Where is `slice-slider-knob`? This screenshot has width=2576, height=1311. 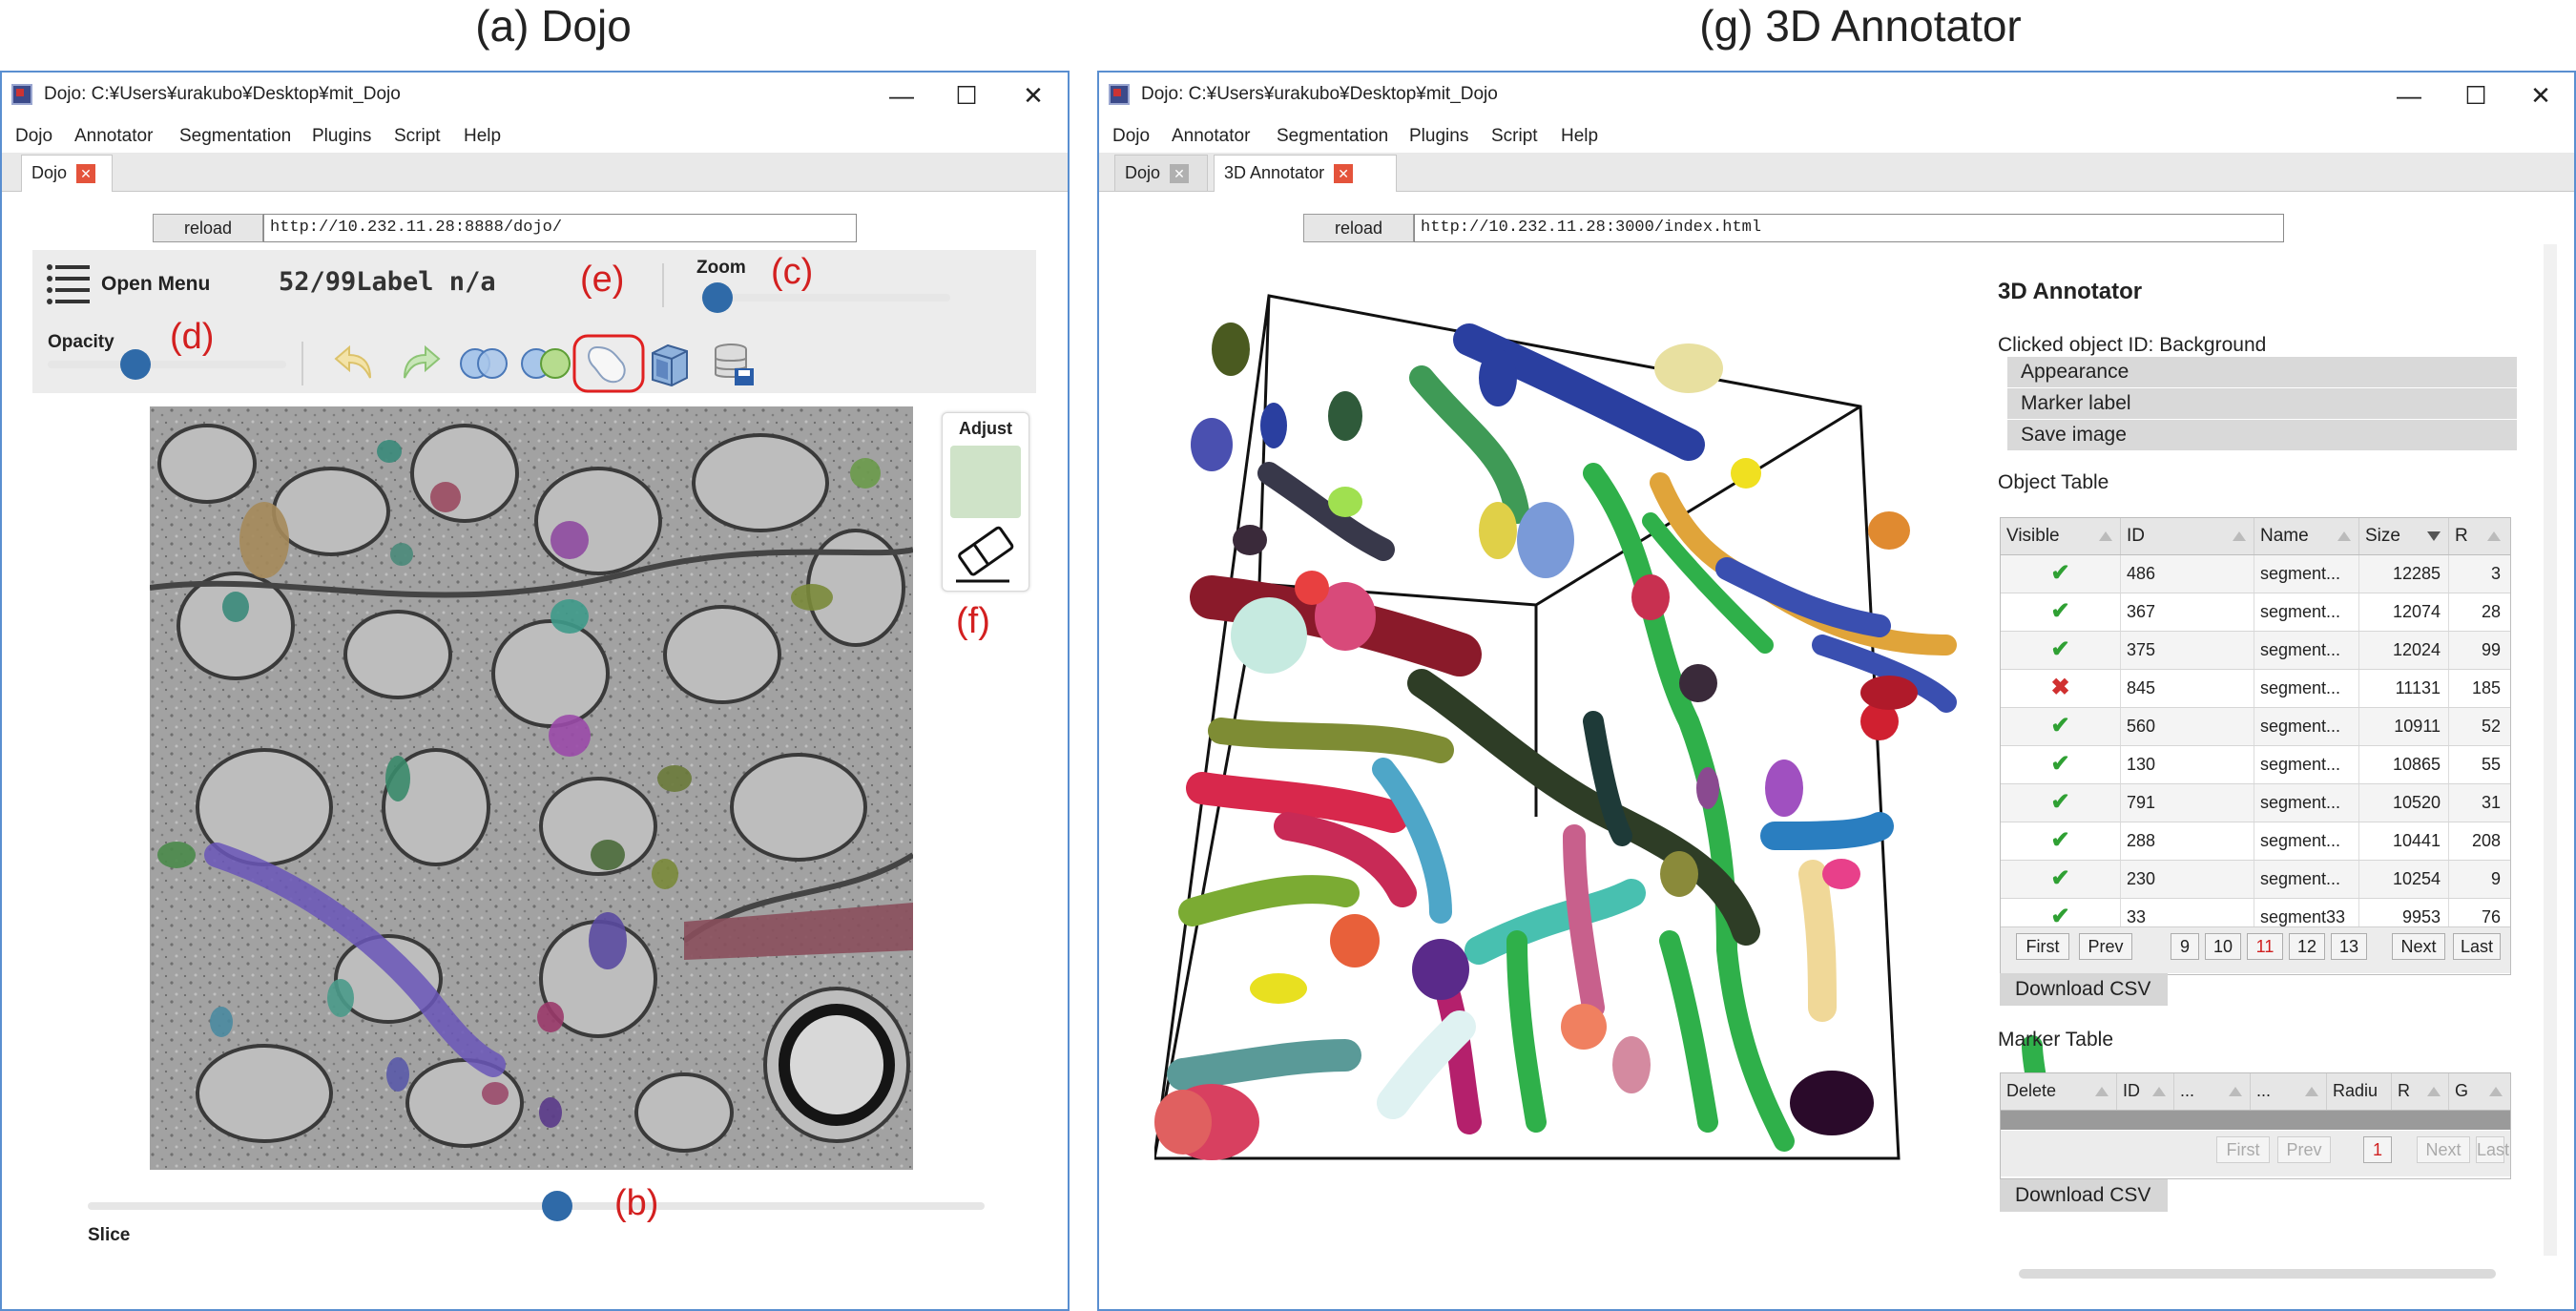
slice-slider-knob is located at coordinates (557, 1206).